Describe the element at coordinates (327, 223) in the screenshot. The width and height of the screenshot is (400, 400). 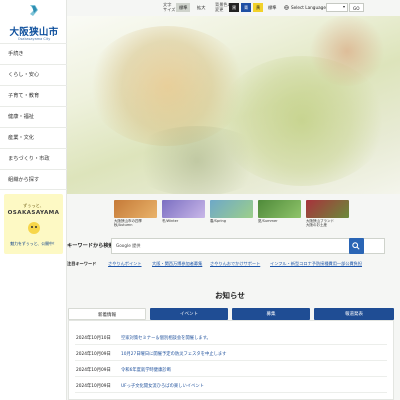
I see `thumbnail-brand-caption: 大阪狭山ブランド 大阪のお土産` at that location.